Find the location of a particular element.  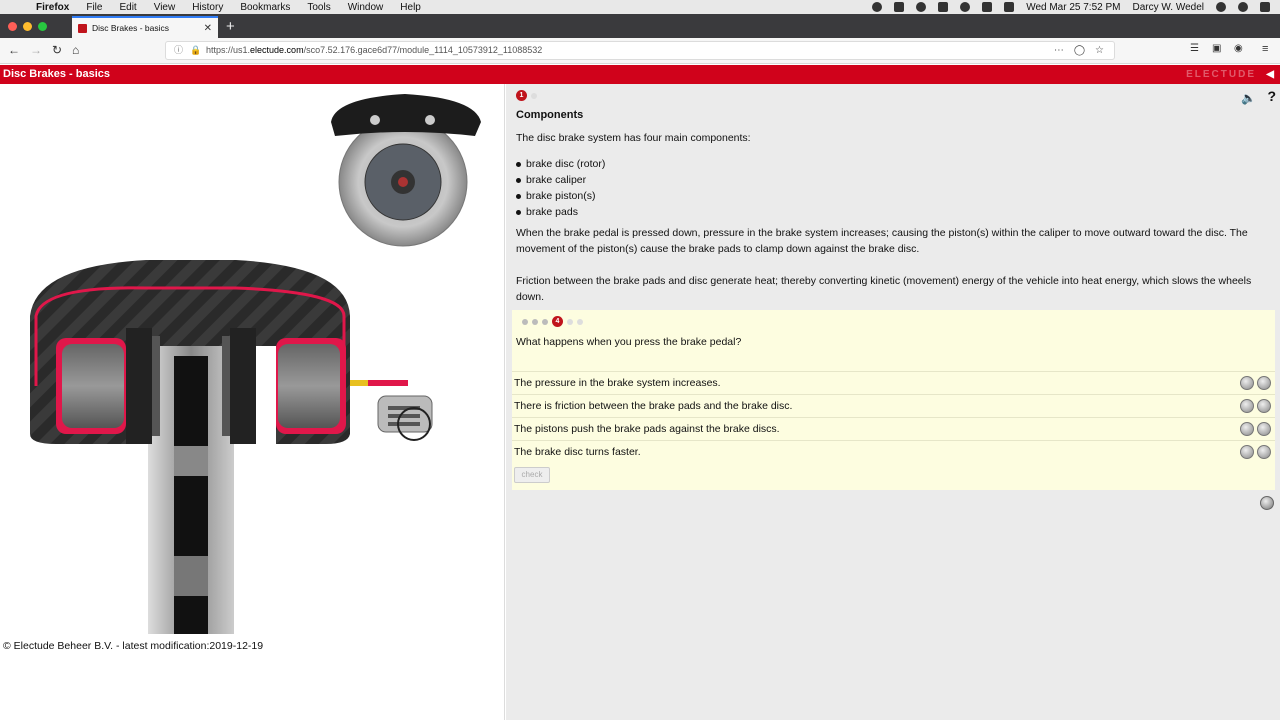

airplay-icon is located at coordinates (987, 7).